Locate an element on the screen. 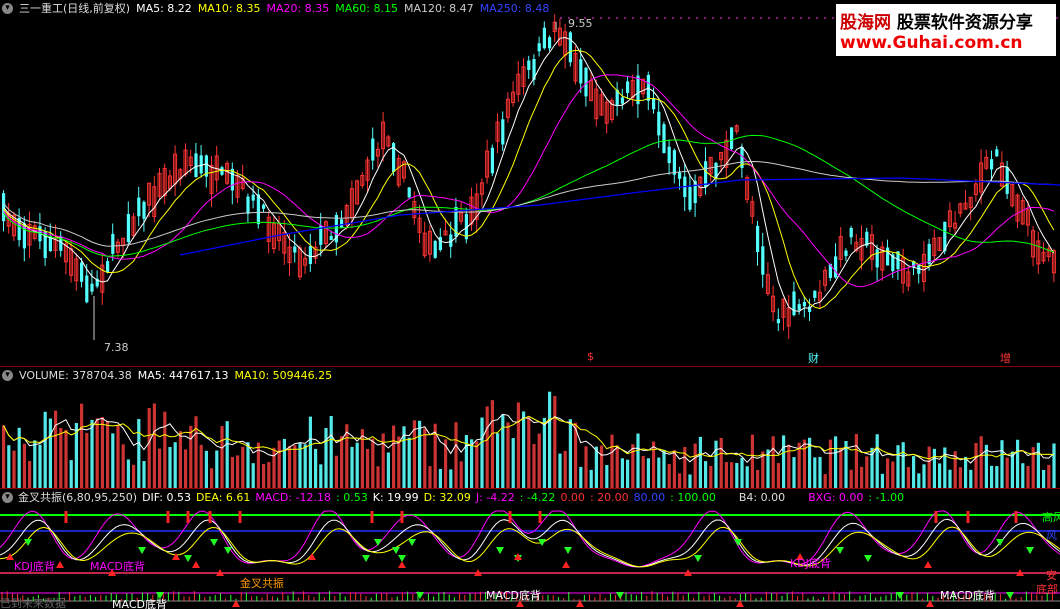  annotation-macd-divergence: MACD底背 is located at coordinates (513, 595).